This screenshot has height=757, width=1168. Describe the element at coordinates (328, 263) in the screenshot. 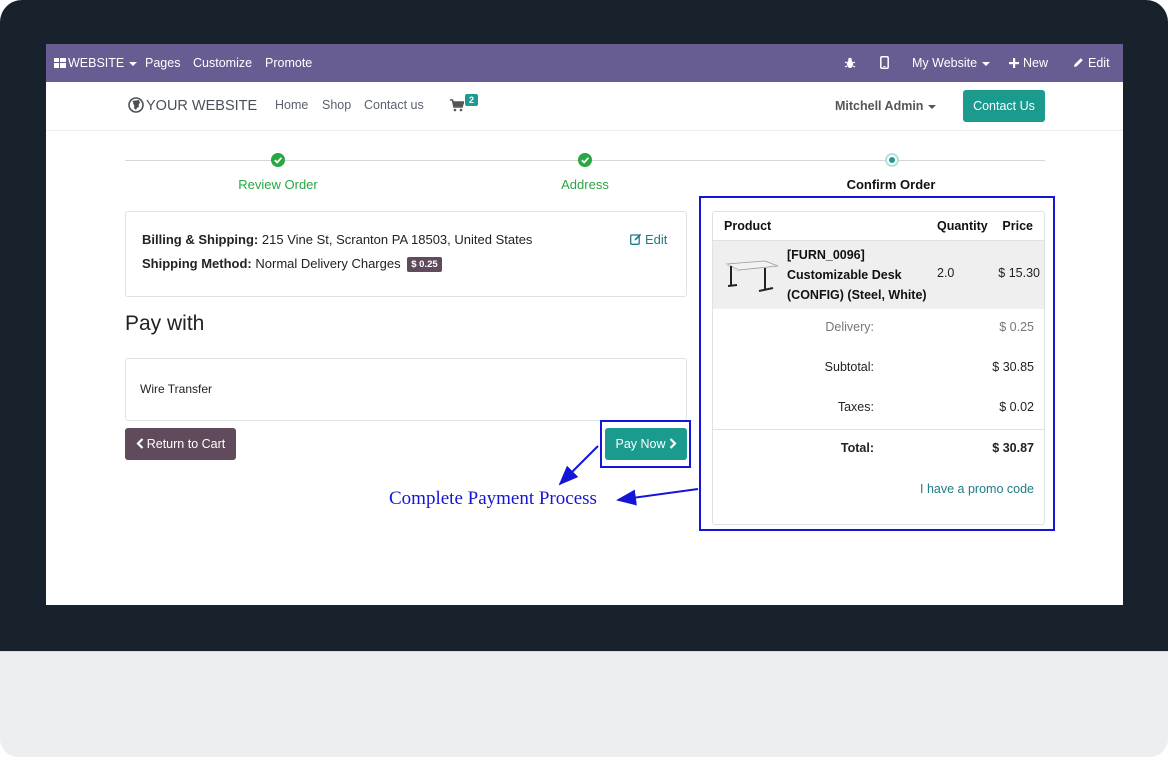

I see `shipping-method-value: Normal Delivery Charges` at that location.